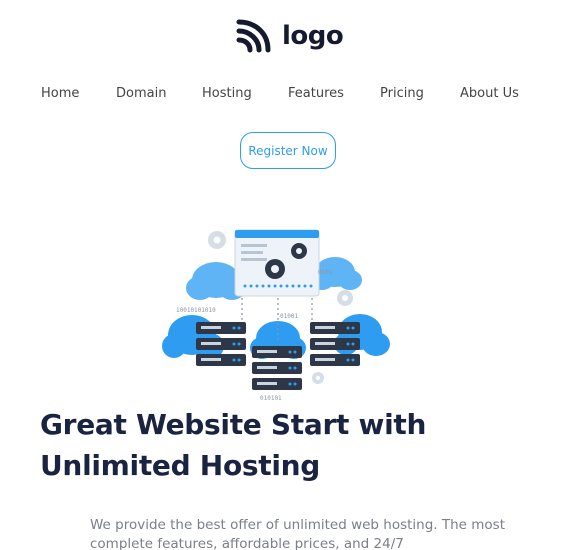 The image size is (575, 550). What do you see at coordinates (221, 344) in the screenshot?
I see `server-rack-left` at bounding box center [221, 344].